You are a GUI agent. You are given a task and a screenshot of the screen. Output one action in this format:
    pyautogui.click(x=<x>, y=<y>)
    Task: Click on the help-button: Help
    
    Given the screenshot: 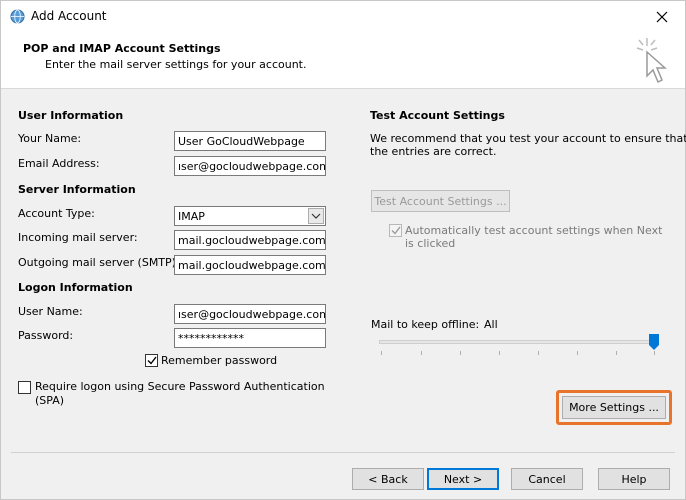 What is the action you would take?
    pyautogui.click(x=634, y=479)
    